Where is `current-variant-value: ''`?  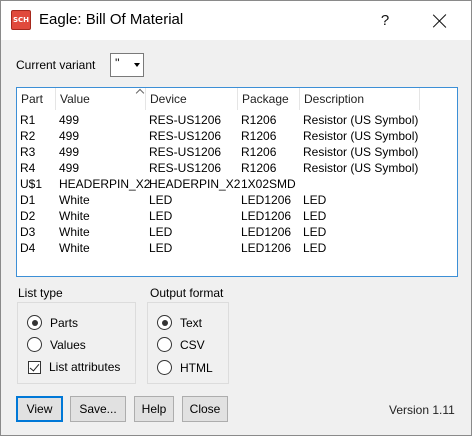
current-variant-value: '' is located at coordinates (117, 63).